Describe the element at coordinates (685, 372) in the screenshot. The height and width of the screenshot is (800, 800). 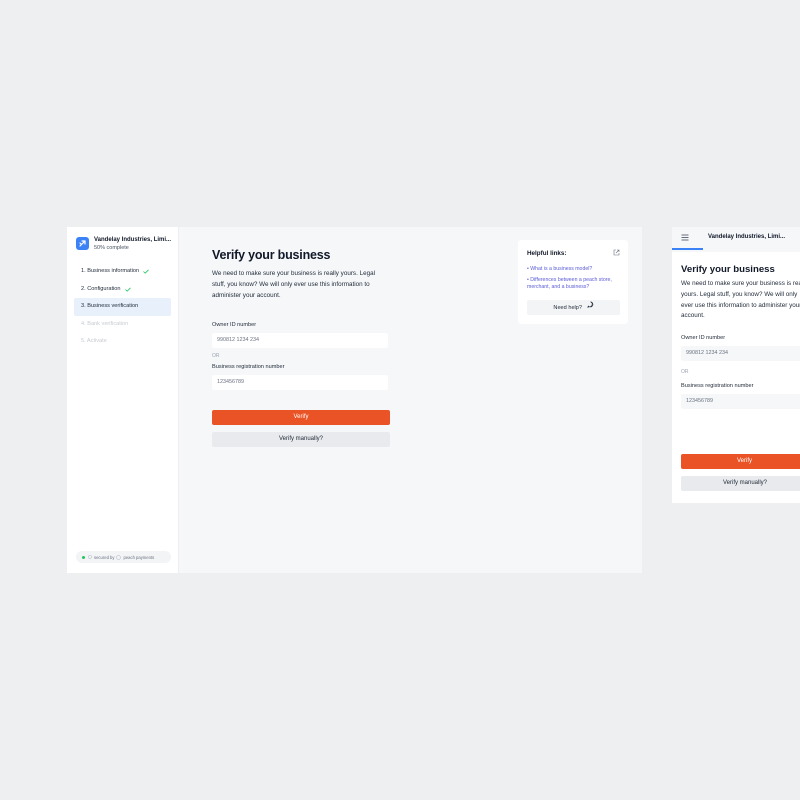
I see `mobile-or-divider: OR` at that location.